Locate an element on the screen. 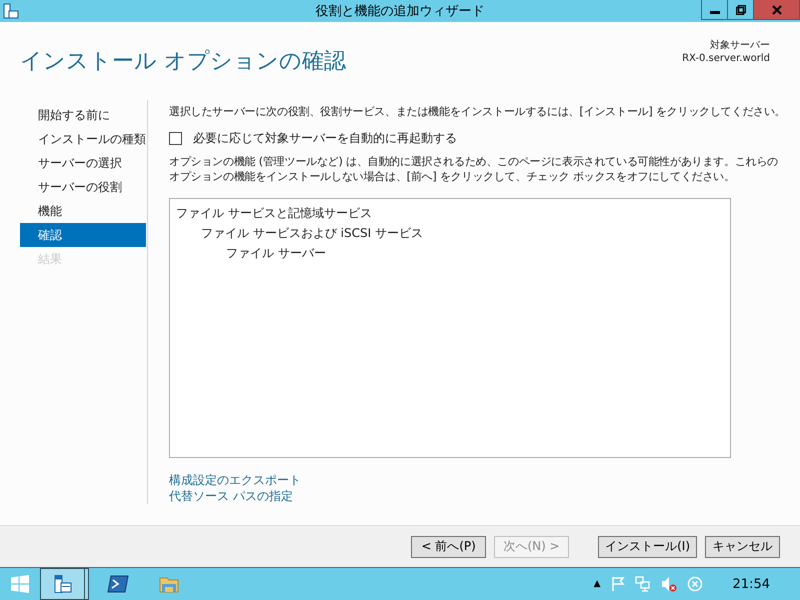 The height and width of the screenshot is (600, 800). wizard-step: サーバーの選択 is located at coordinates (83, 163).